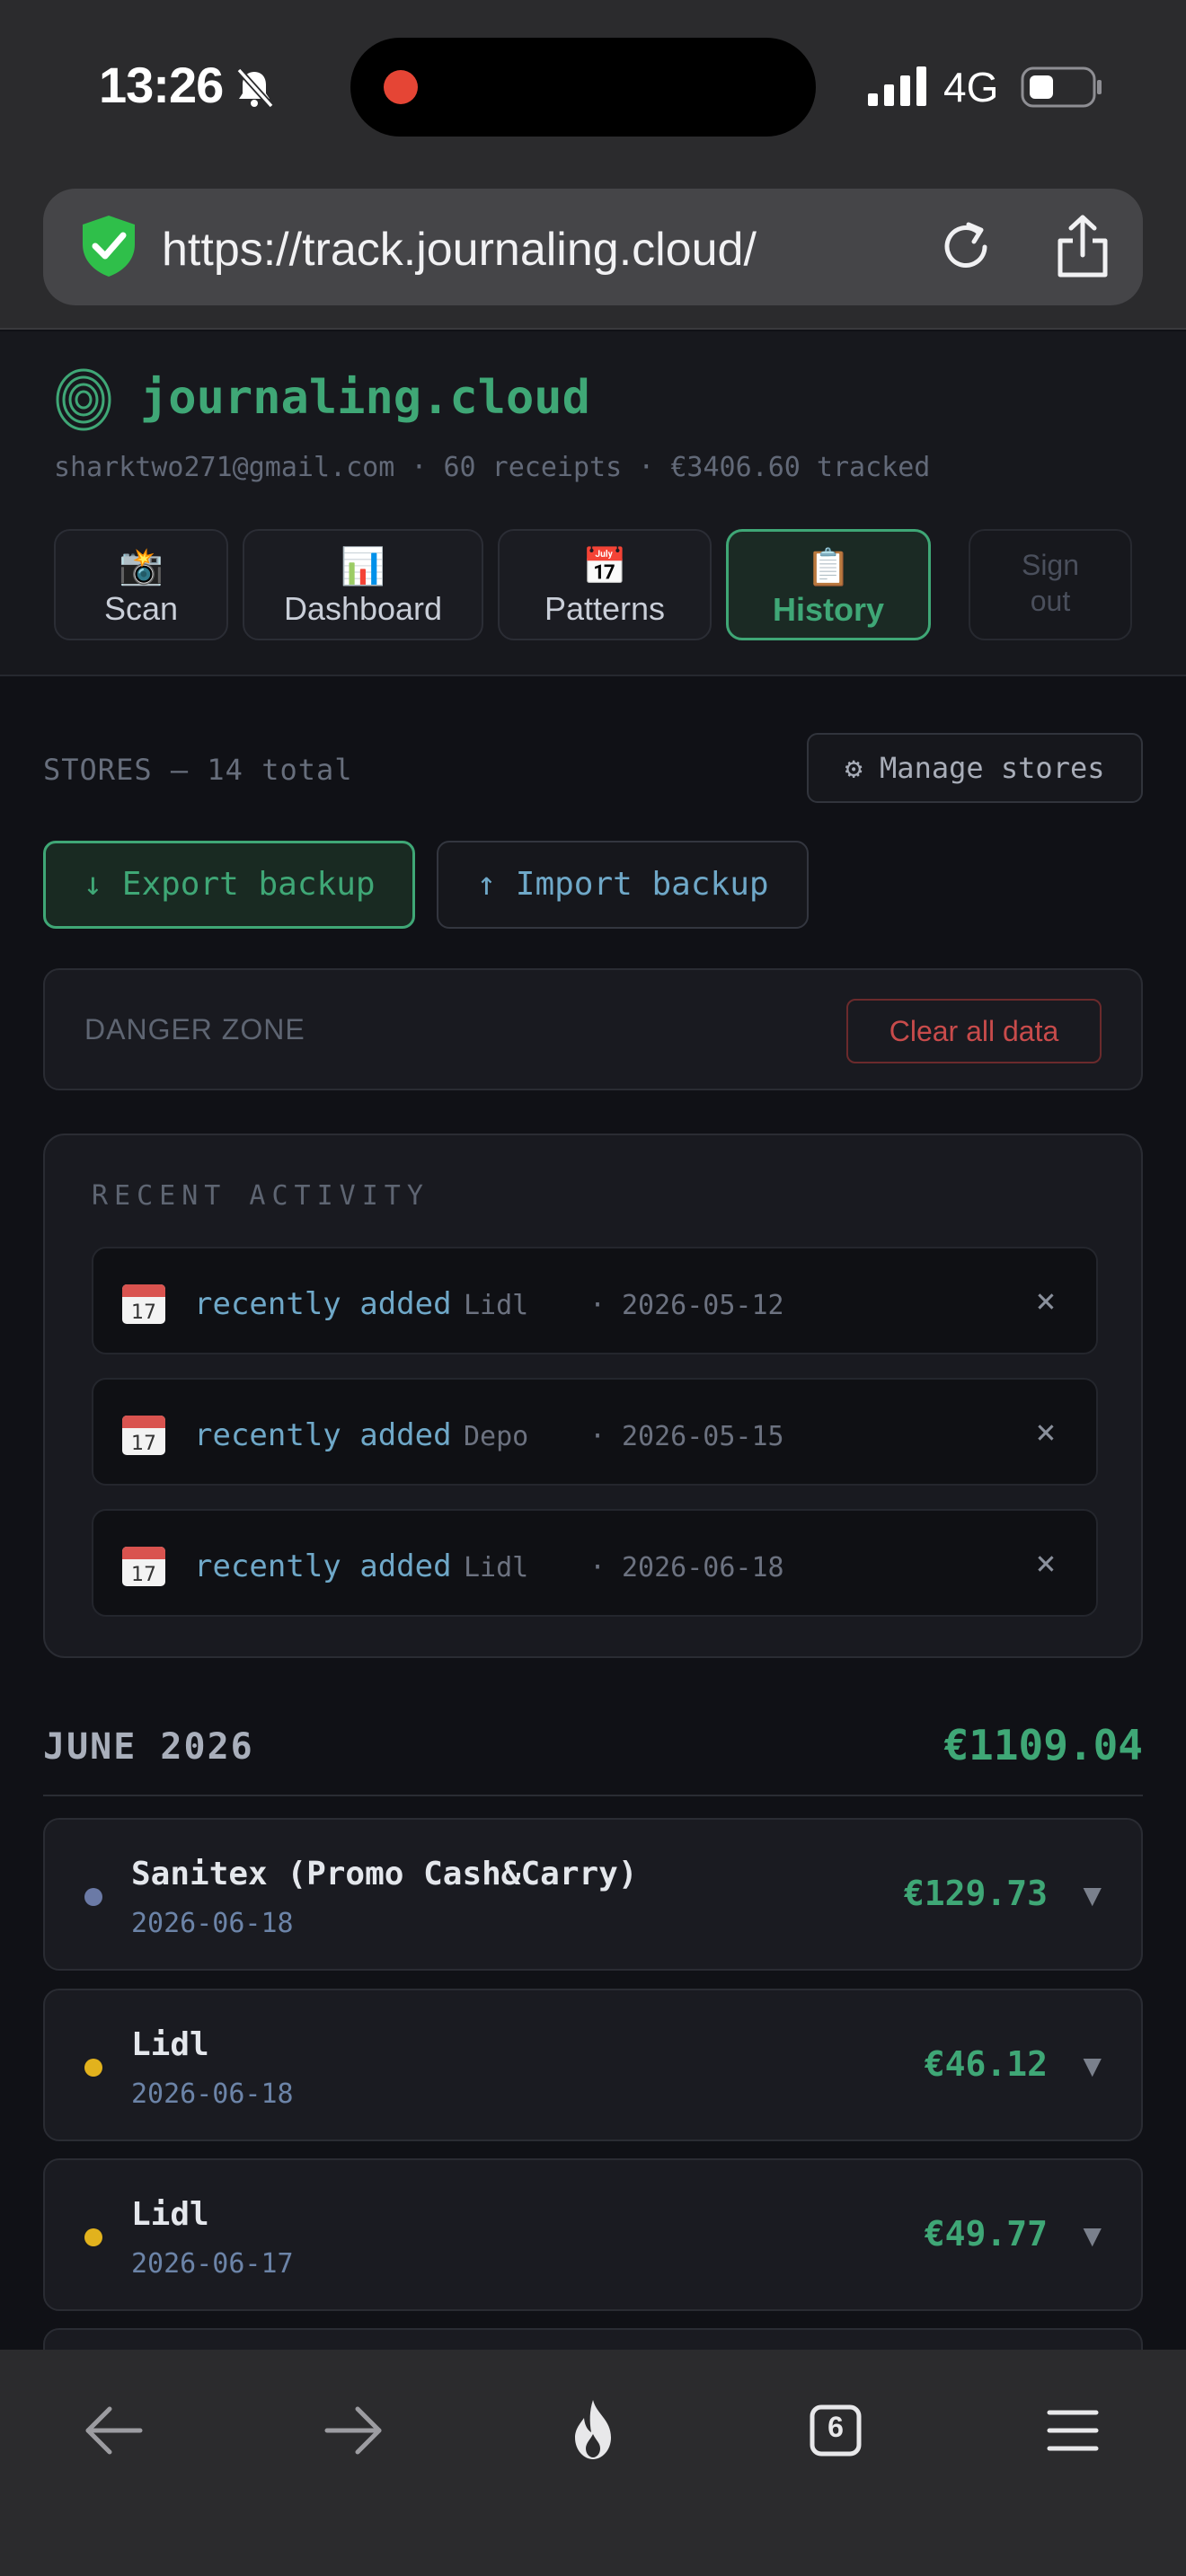 Image resolution: width=1186 pixels, height=2576 pixels. Describe the element at coordinates (401, 87) in the screenshot. I see `recording-icon` at that location.